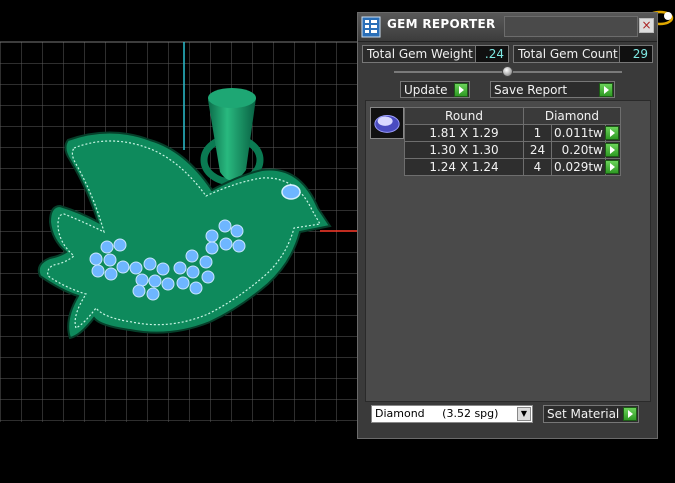 The image size is (675, 483). Describe the element at coordinates (492, 54) in the screenshot. I see `total-gem-weight-value: .24` at that location.